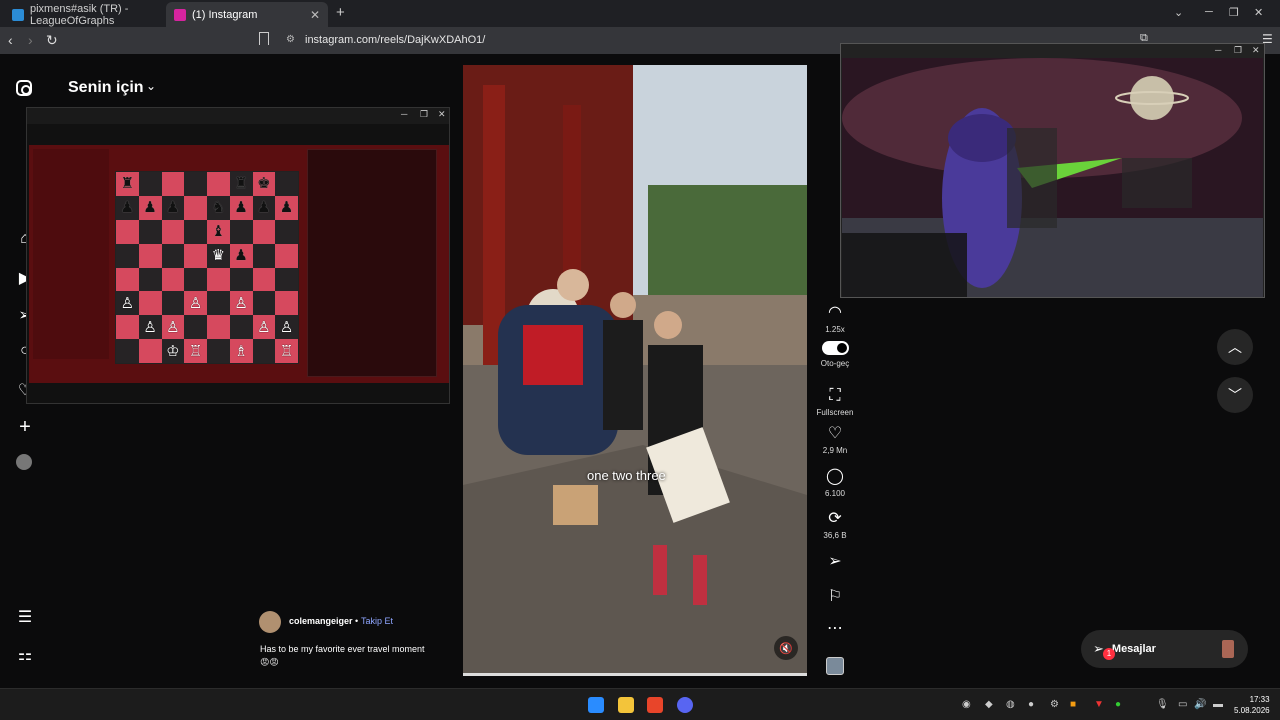  What do you see at coordinates (263, 183) in the screenshot?
I see `chess-piece-icon: ♚` at bounding box center [263, 183].